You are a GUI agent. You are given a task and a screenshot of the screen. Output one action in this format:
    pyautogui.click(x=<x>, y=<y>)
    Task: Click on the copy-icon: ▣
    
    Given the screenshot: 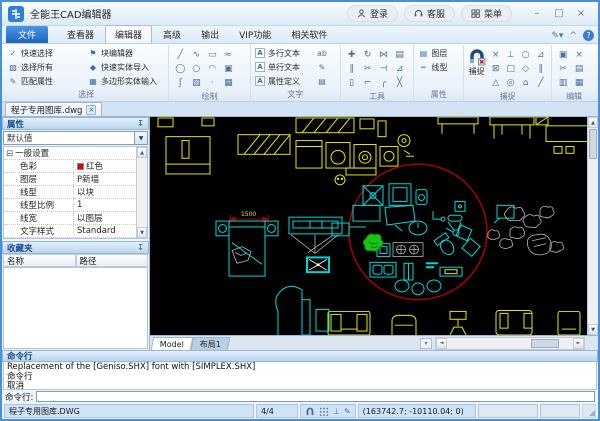 What is the action you would take?
    pyautogui.click(x=563, y=54)
    